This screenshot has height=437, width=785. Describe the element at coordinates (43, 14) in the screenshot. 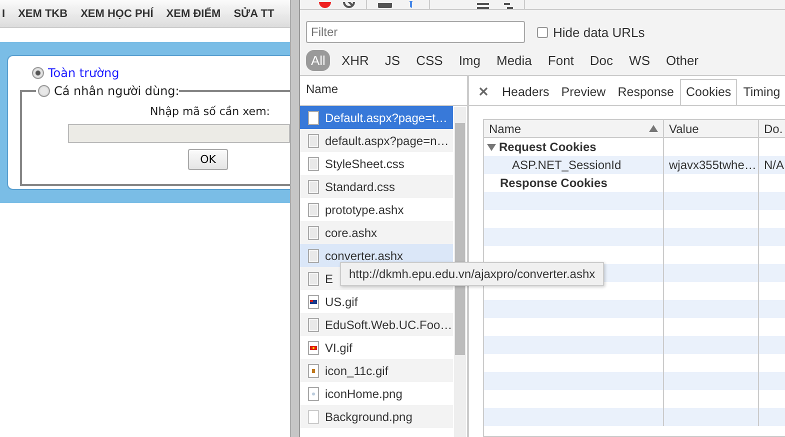

I see `nav-link: XEM TKB` at that location.